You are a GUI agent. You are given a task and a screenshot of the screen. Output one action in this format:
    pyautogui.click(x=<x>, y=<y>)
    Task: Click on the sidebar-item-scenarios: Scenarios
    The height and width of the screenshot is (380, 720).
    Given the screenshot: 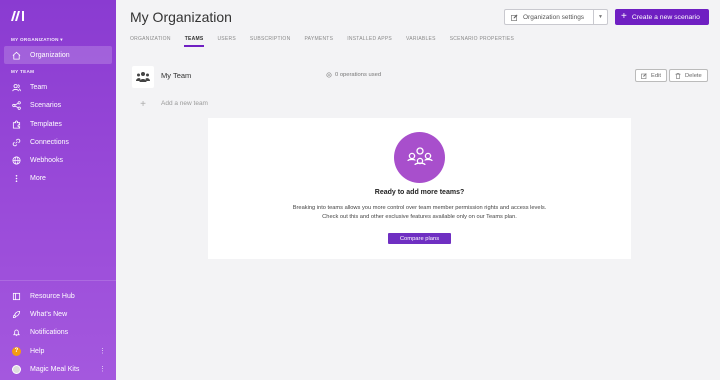 What is the action you would take?
    pyautogui.click(x=58, y=105)
    